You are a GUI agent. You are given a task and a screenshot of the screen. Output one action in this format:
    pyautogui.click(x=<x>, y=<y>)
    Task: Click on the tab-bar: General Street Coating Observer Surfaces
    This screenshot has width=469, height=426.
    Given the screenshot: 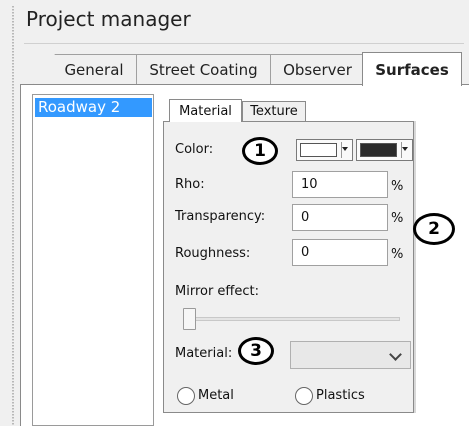 What is the action you would take?
    pyautogui.click(x=234, y=69)
    